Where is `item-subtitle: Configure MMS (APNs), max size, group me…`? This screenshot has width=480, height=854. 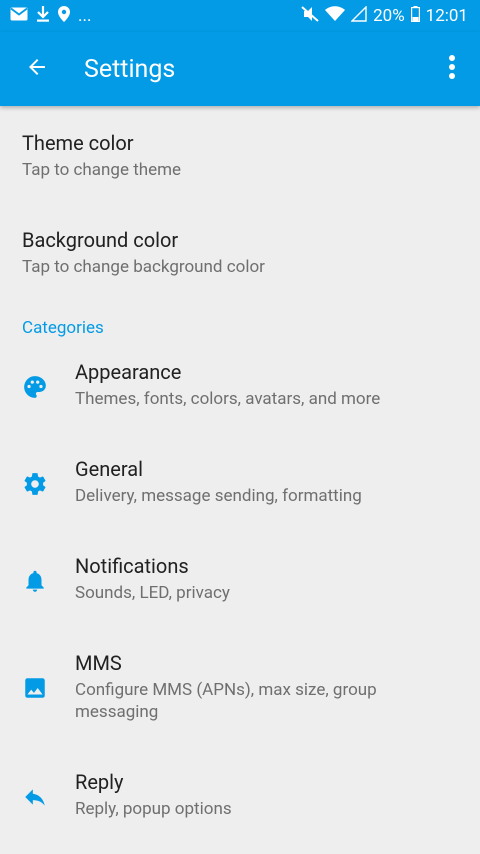
item-subtitle: Configure MMS (APNs), max size, group me… is located at coordinates (226, 701).